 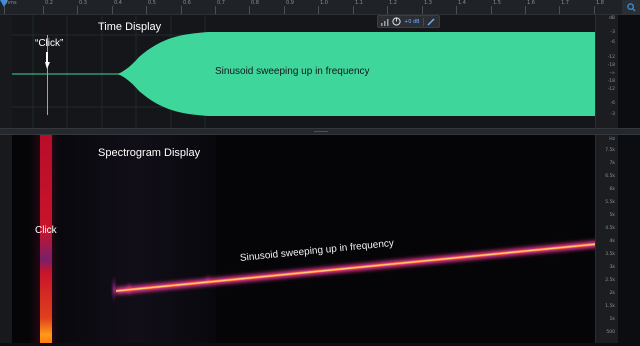 What do you see at coordinates (47, 57) in the screenshot?
I see `click-arrow-shaft` at bounding box center [47, 57].